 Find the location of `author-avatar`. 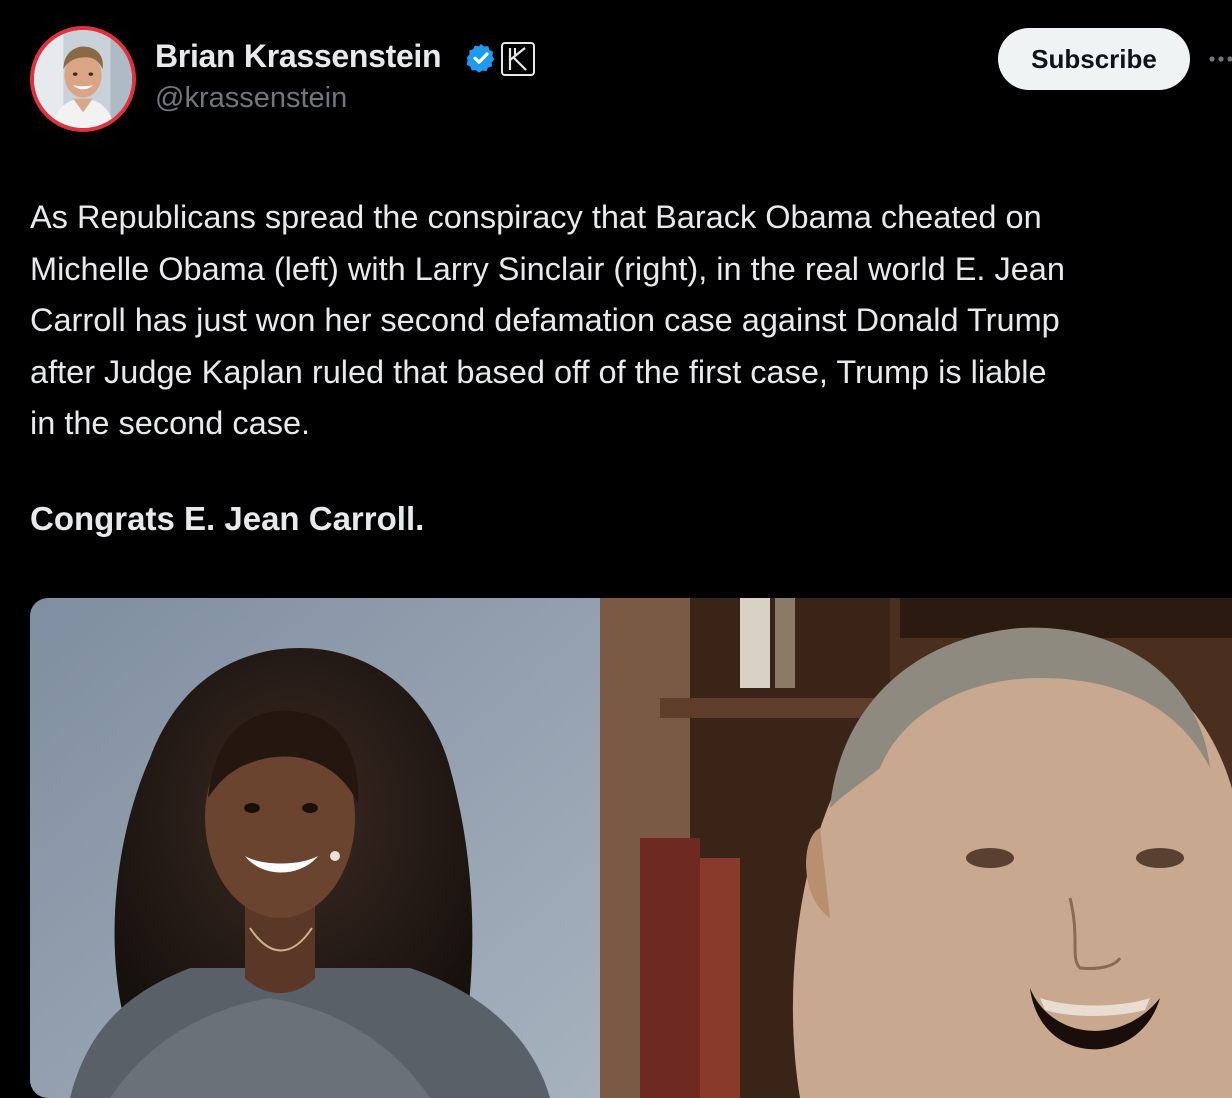

author-avatar is located at coordinates (83, 79).